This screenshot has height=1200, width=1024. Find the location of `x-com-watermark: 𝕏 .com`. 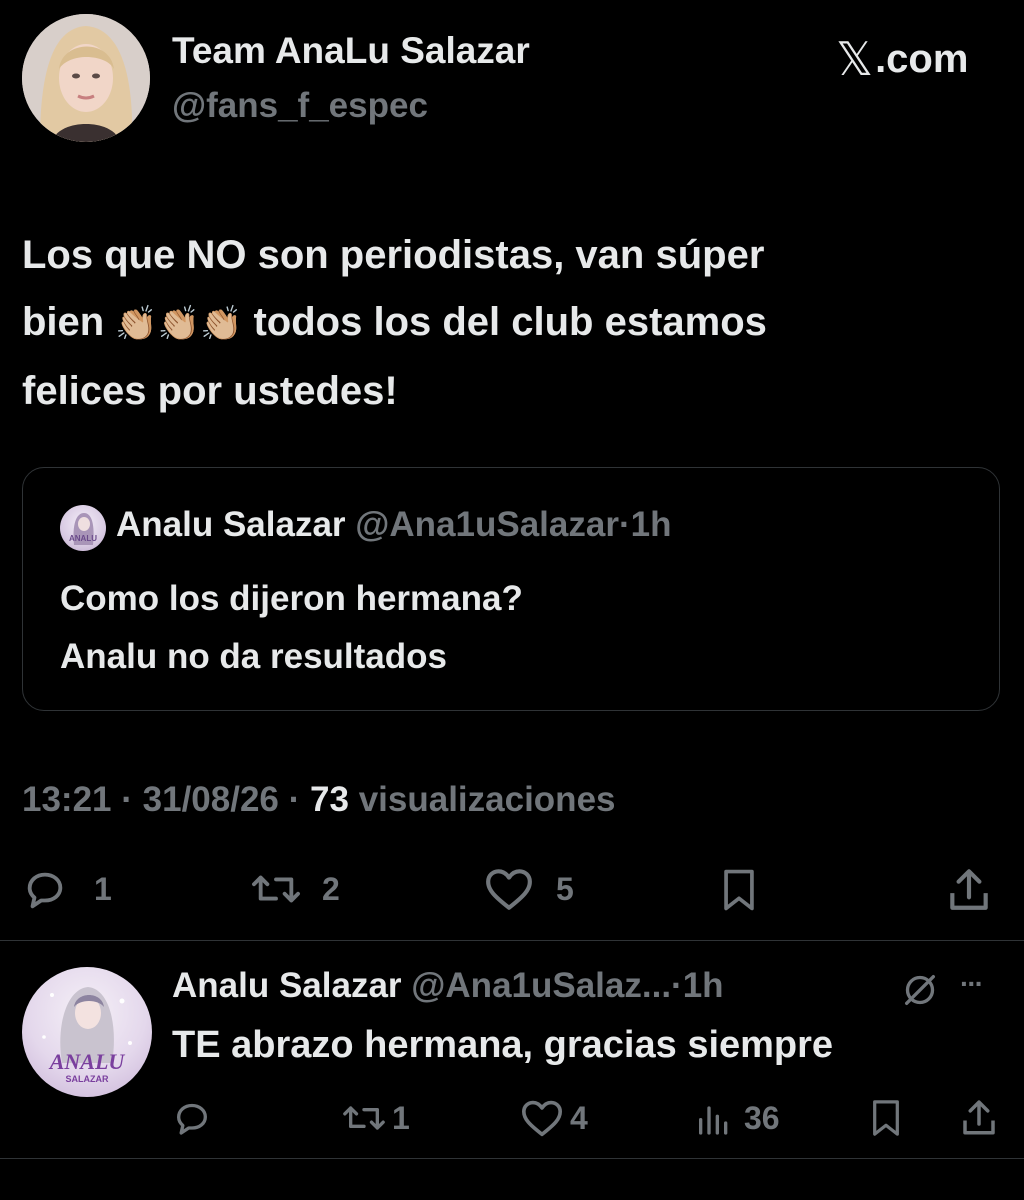

x-com-watermark: 𝕏 .com is located at coordinates (902, 59).